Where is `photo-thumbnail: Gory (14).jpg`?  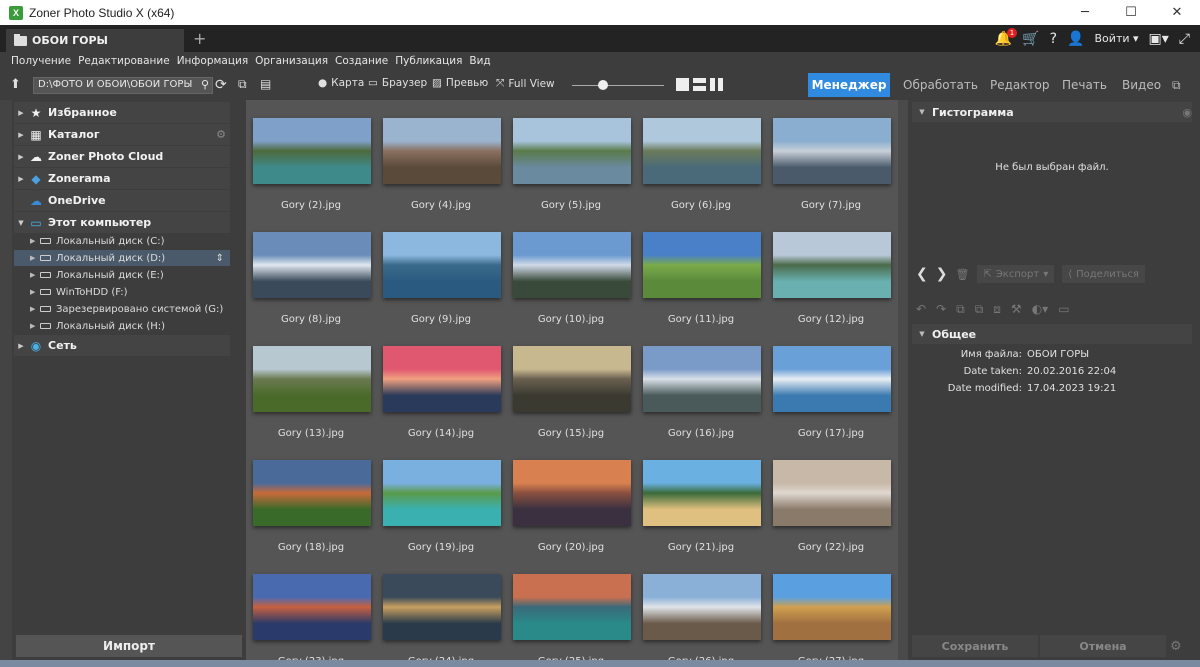
photo-thumbnail: Gory (14).jpg is located at coordinates (441, 385).